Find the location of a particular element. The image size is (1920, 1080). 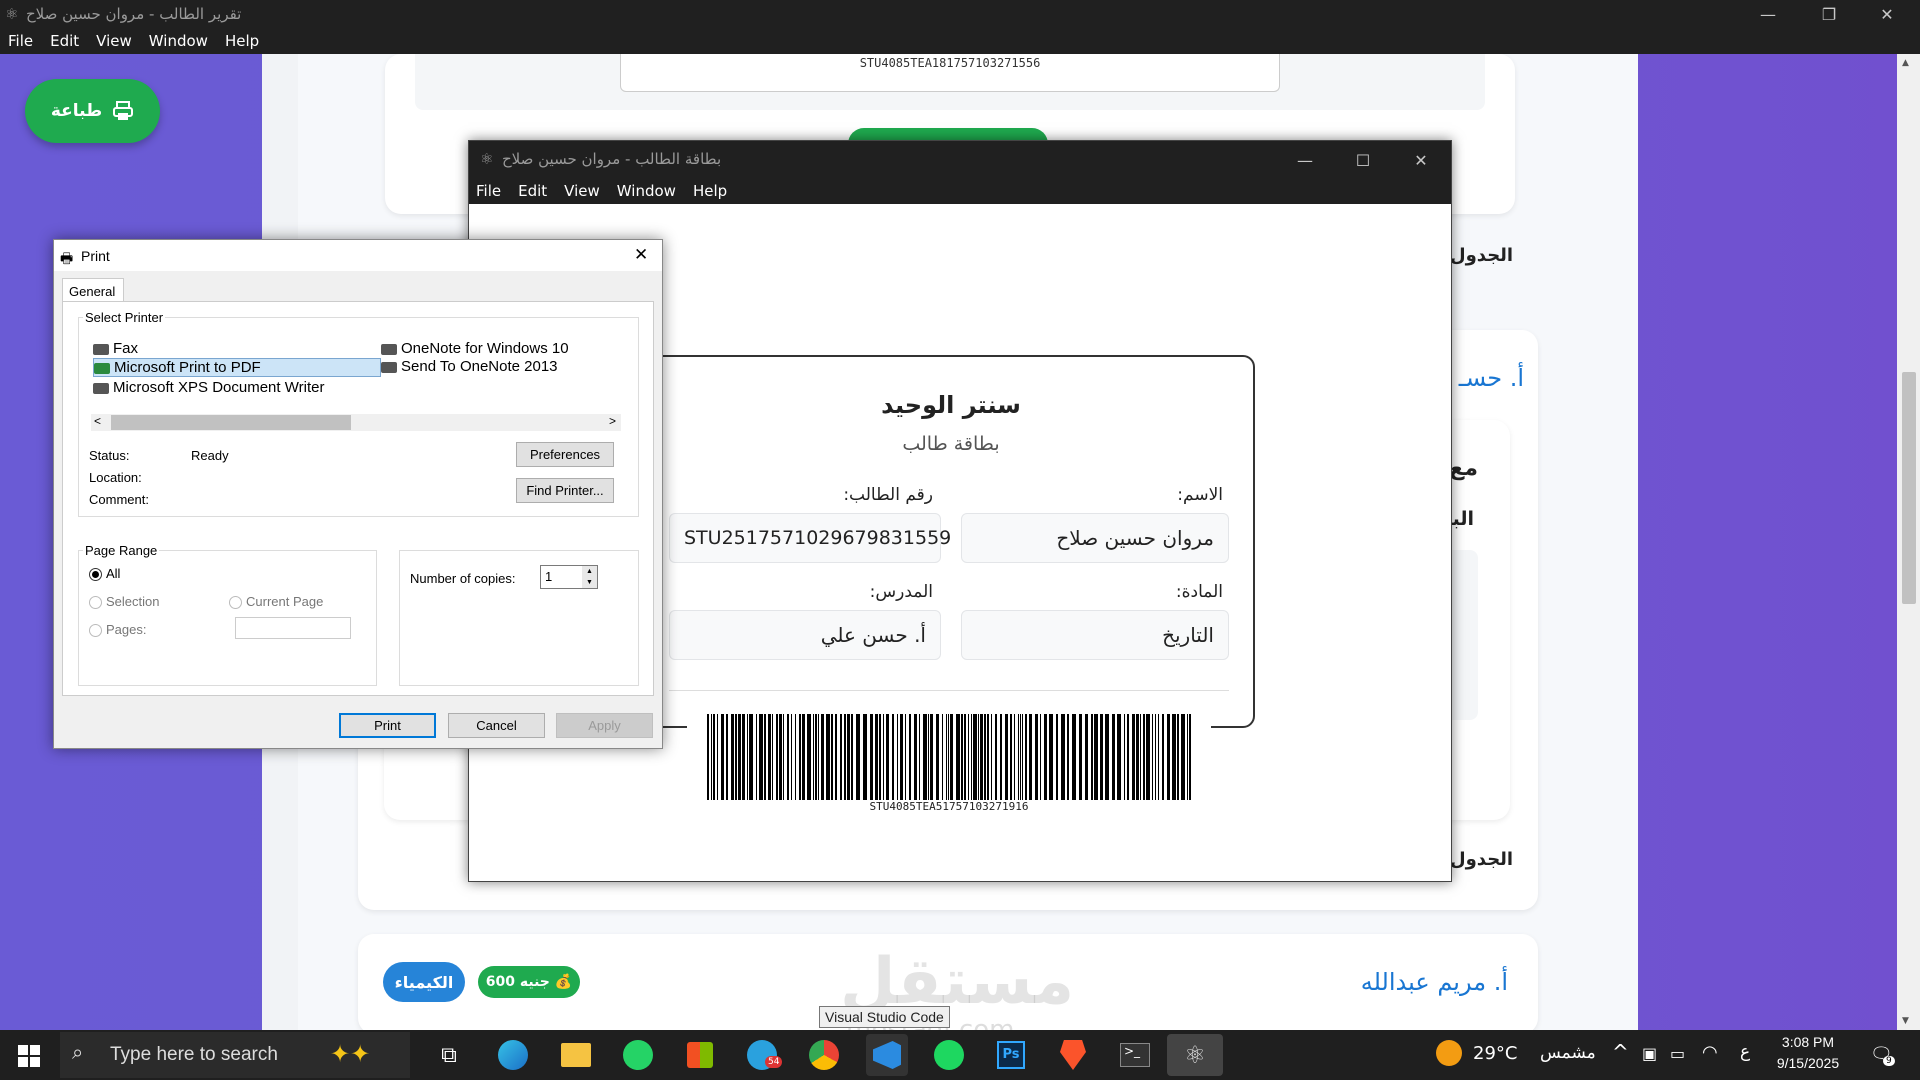

task-view-icon: ⧉ is located at coordinates (449, 1055).